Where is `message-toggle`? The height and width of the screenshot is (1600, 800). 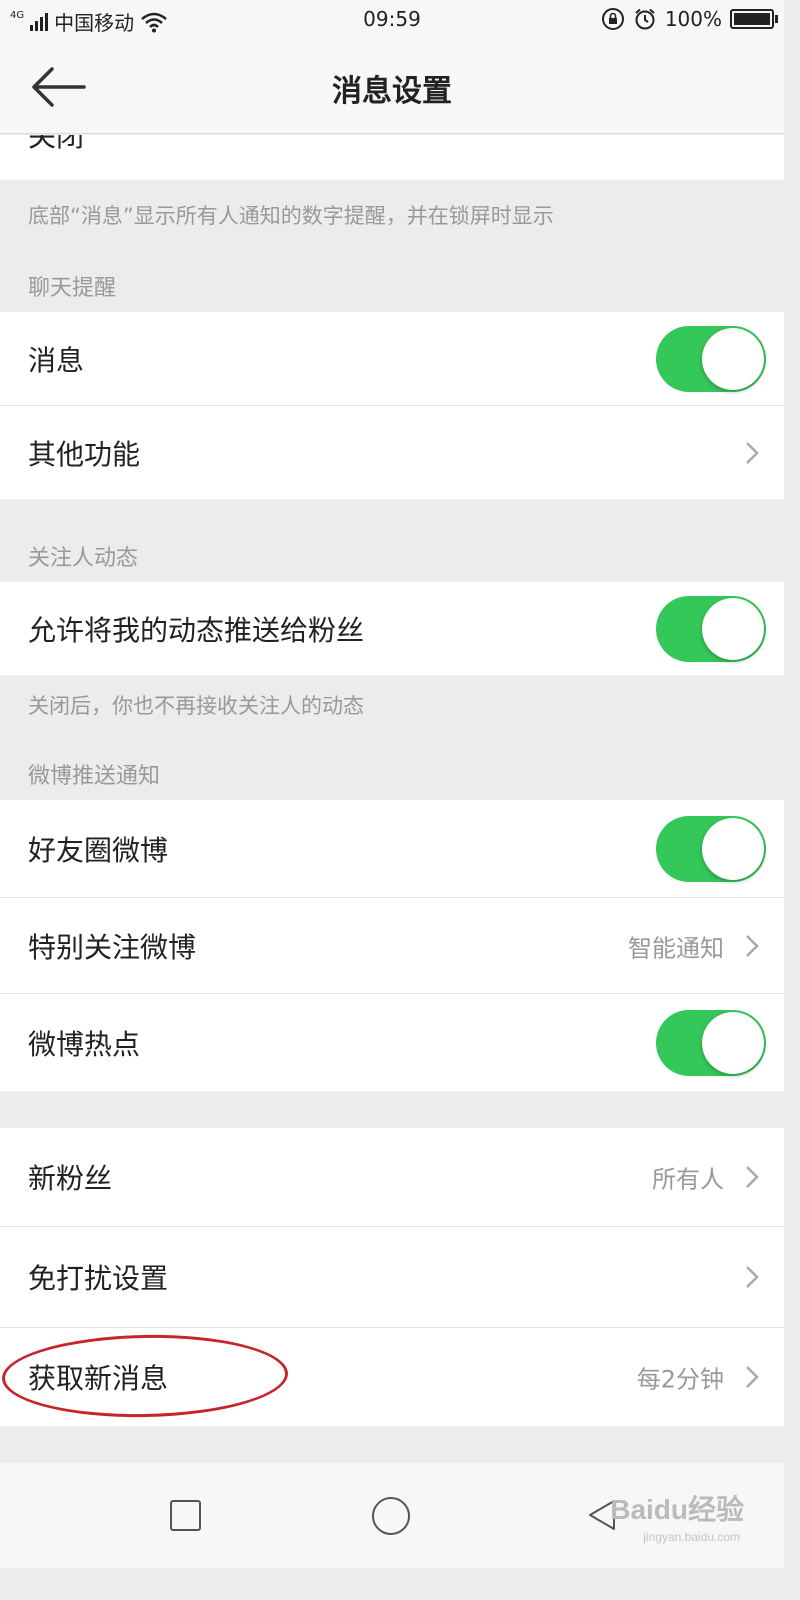
message-toggle is located at coordinates (711, 358).